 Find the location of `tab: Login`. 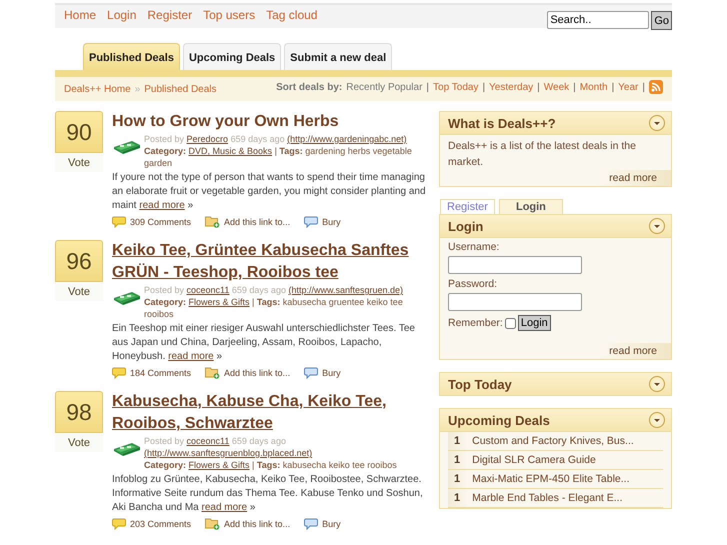

tab: Login is located at coordinates (530, 206).